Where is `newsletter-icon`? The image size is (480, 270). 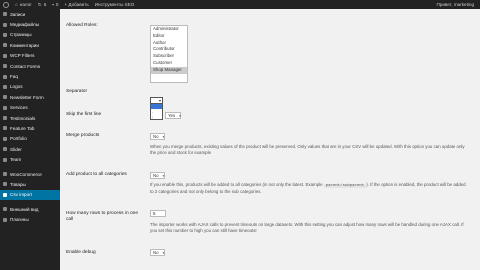
newsletter-icon is located at coordinates (5, 97).